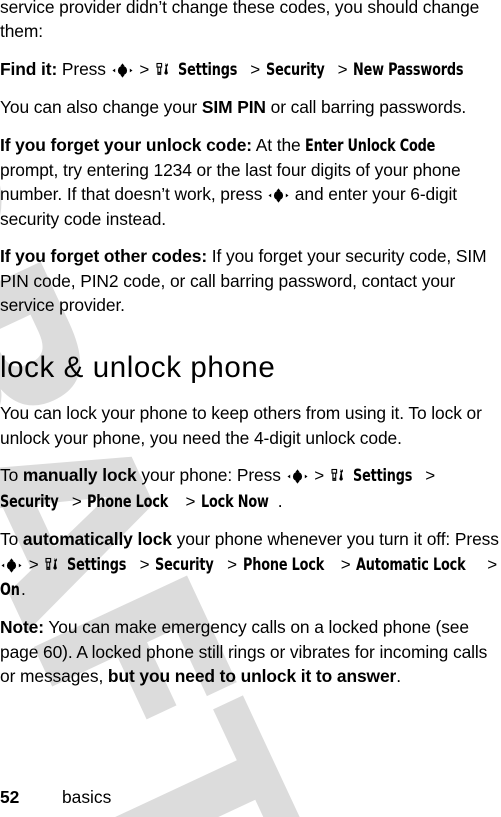  I want to click on manually-lock-end: ., so click(280, 500).